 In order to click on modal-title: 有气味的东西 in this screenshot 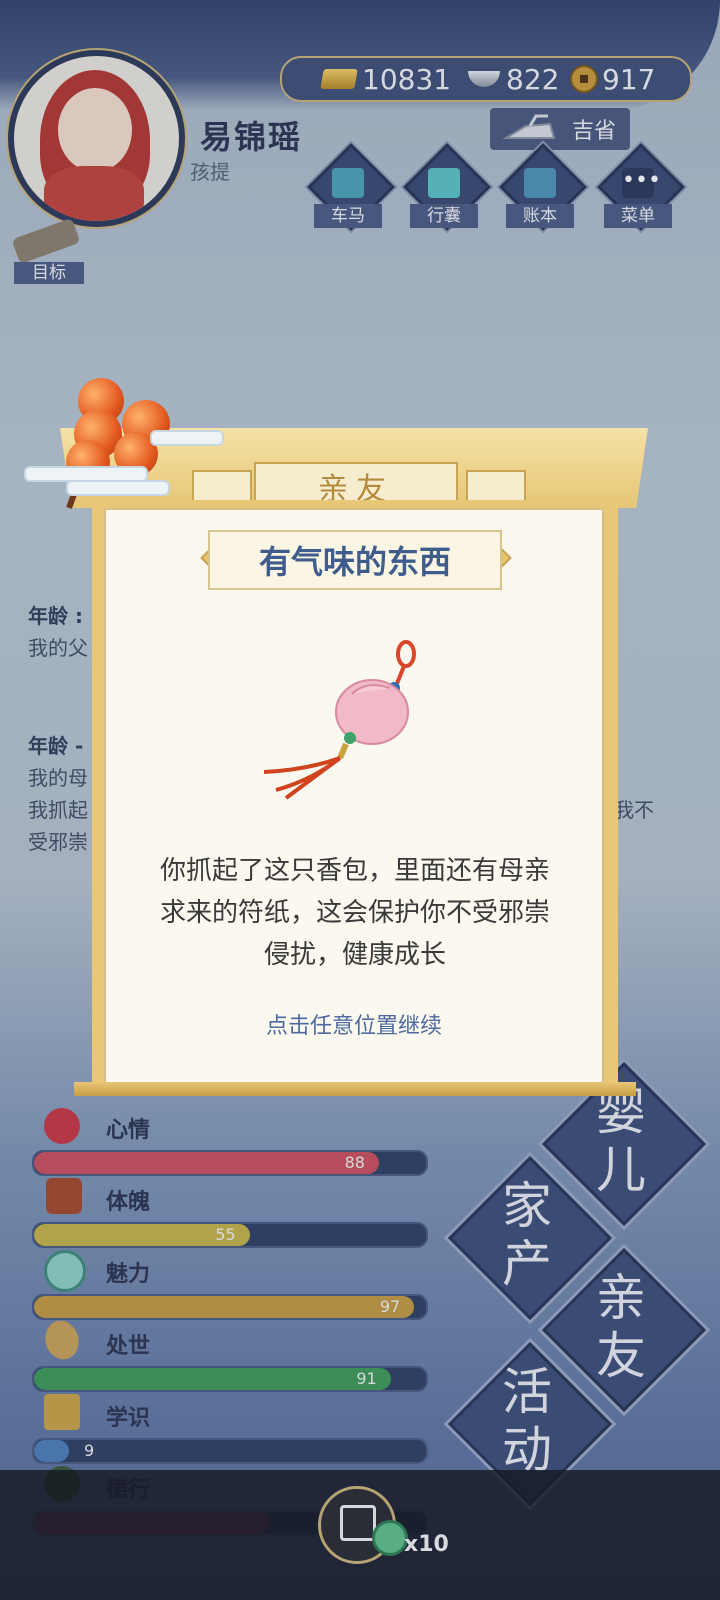, I will do `click(355, 560)`.